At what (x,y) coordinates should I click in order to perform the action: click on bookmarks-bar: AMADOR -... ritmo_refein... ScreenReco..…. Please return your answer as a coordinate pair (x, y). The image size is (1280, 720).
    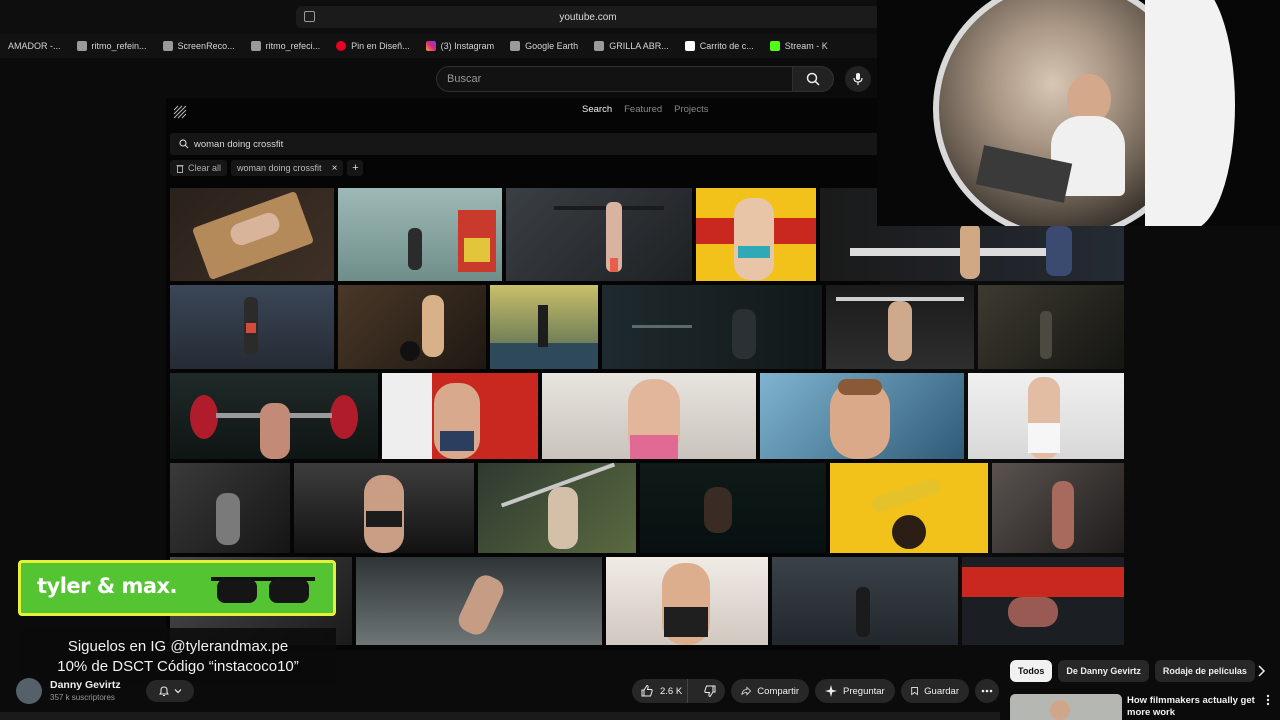
    Looking at the image, I should click on (440, 46).